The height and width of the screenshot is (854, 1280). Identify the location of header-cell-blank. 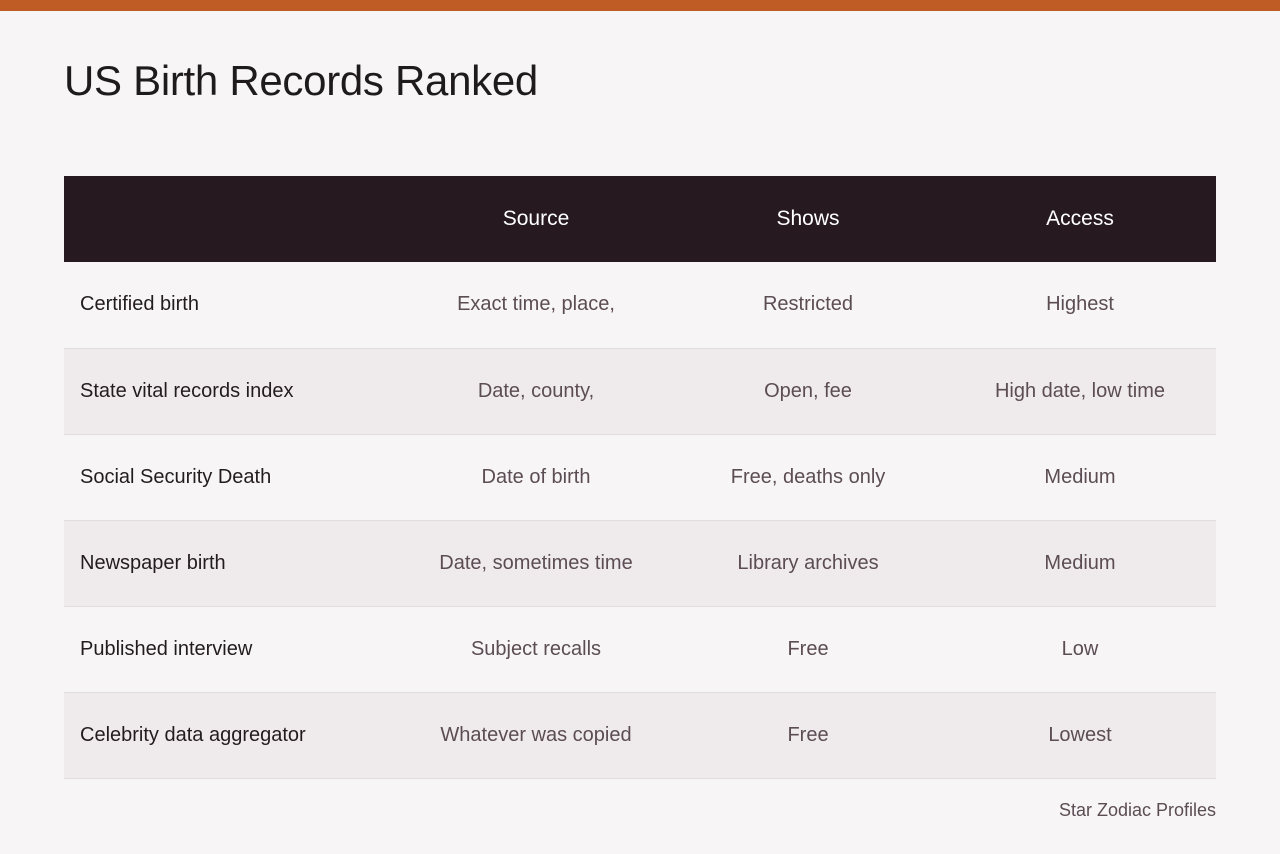
(232, 219).